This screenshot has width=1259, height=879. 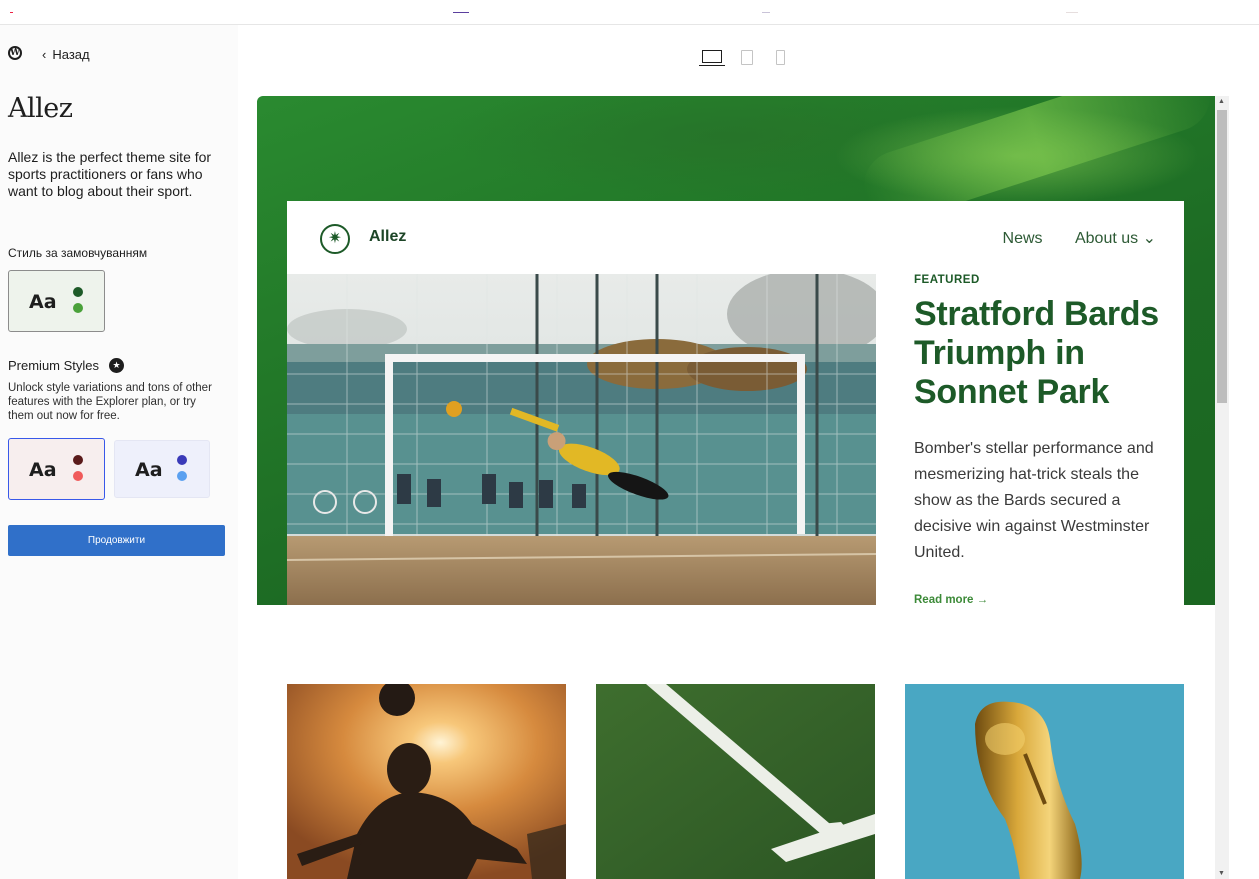 I want to click on back-label: Назад, so click(x=71, y=54).